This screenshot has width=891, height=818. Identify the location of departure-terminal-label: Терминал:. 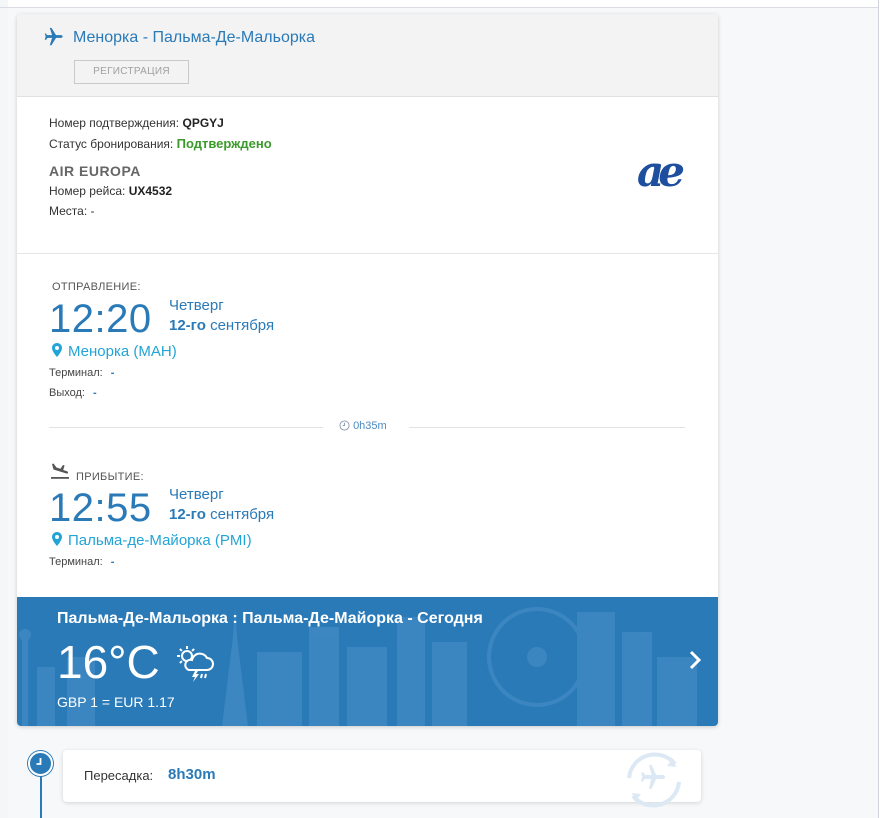
(76, 373).